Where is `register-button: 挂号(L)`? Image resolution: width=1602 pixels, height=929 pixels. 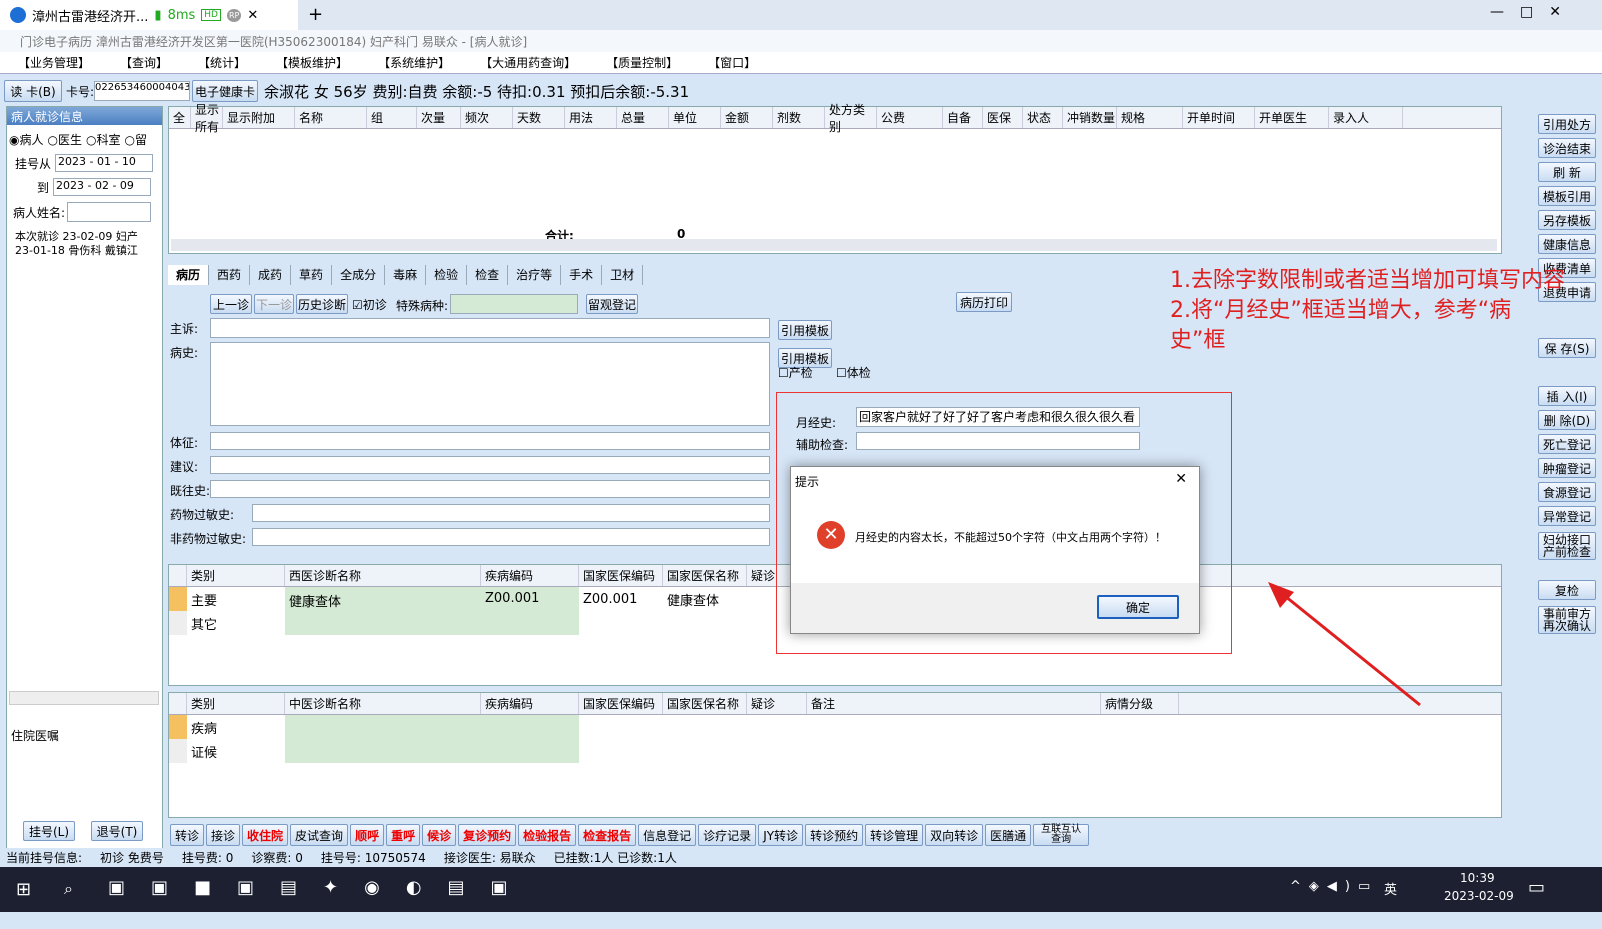
register-button: 挂号(L) is located at coordinates (49, 831).